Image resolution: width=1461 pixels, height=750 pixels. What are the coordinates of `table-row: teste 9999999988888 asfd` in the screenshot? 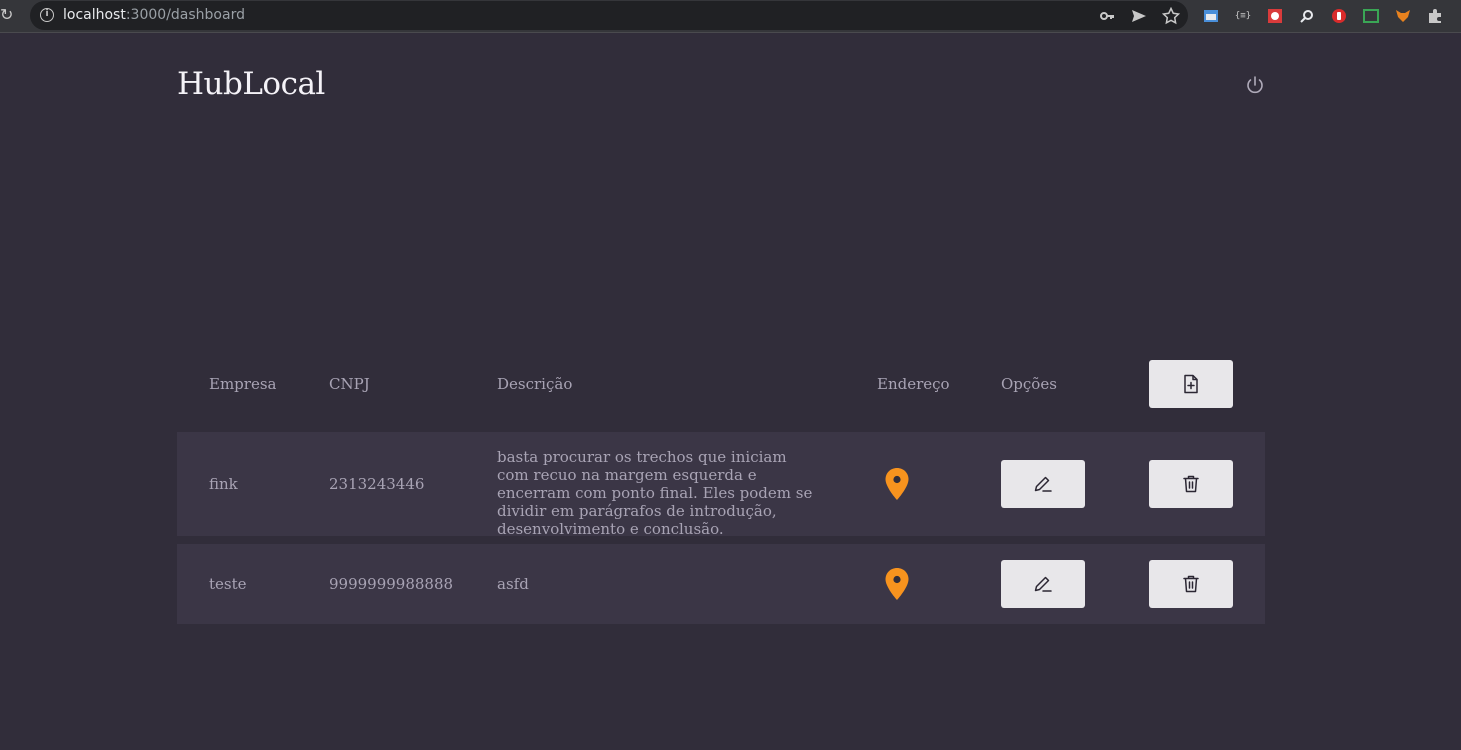 It's located at (721, 584).